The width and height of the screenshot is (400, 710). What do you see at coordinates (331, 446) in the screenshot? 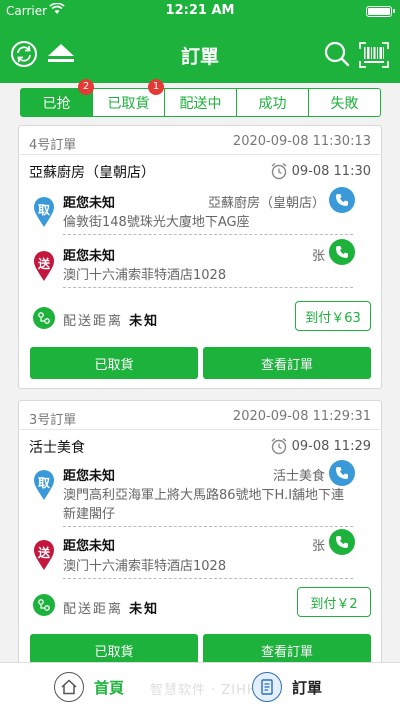
I see `eta-time: 09-08 11:29` at bounding box center [331, 446].